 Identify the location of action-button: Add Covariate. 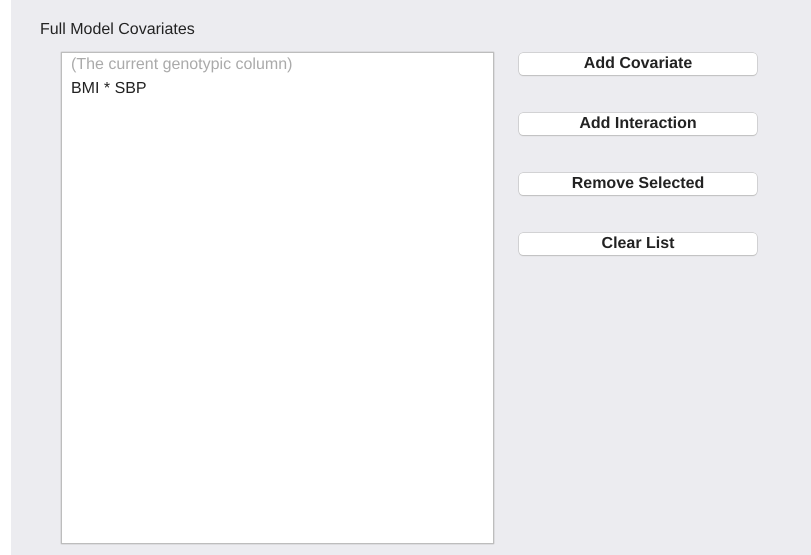
(638, 64).